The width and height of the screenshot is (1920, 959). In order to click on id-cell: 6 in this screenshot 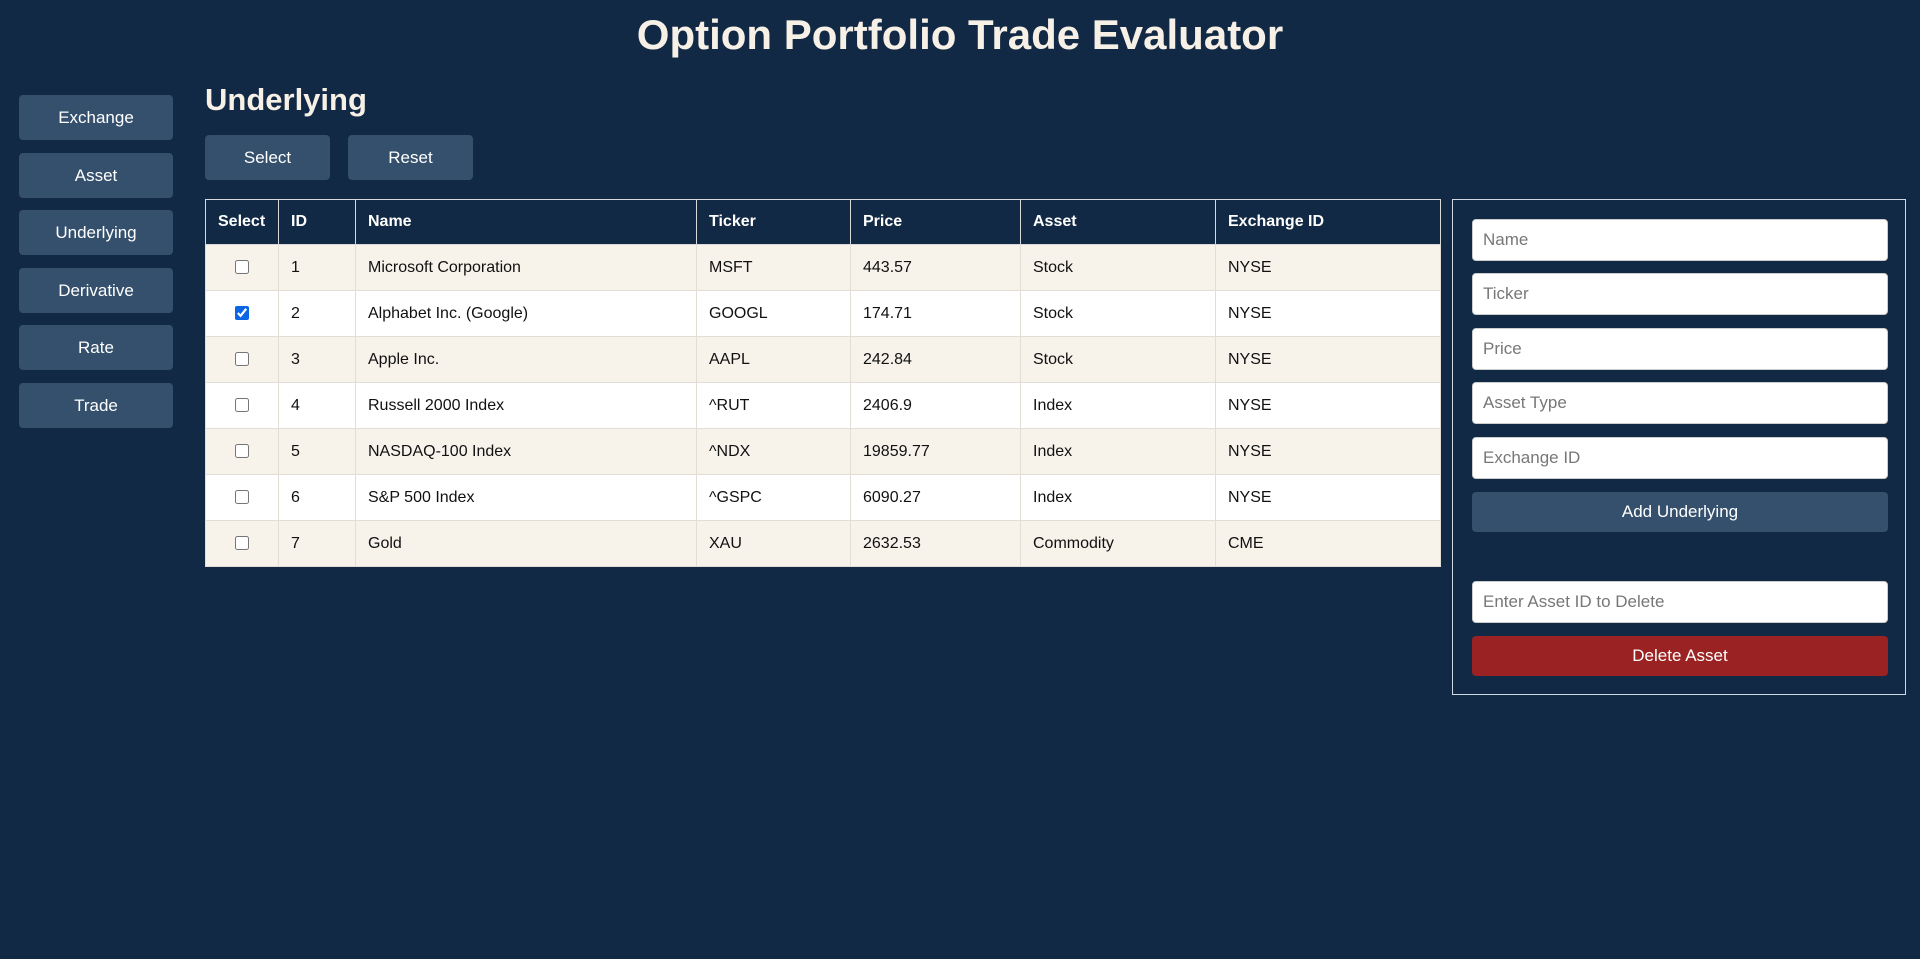, I will do `click(317, 497)`.